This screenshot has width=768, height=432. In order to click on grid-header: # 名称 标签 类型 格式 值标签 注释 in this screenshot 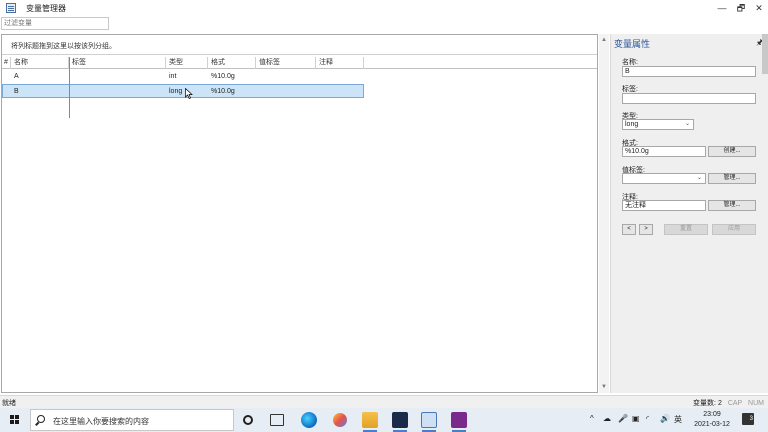, I will do `click(299, 63)`.